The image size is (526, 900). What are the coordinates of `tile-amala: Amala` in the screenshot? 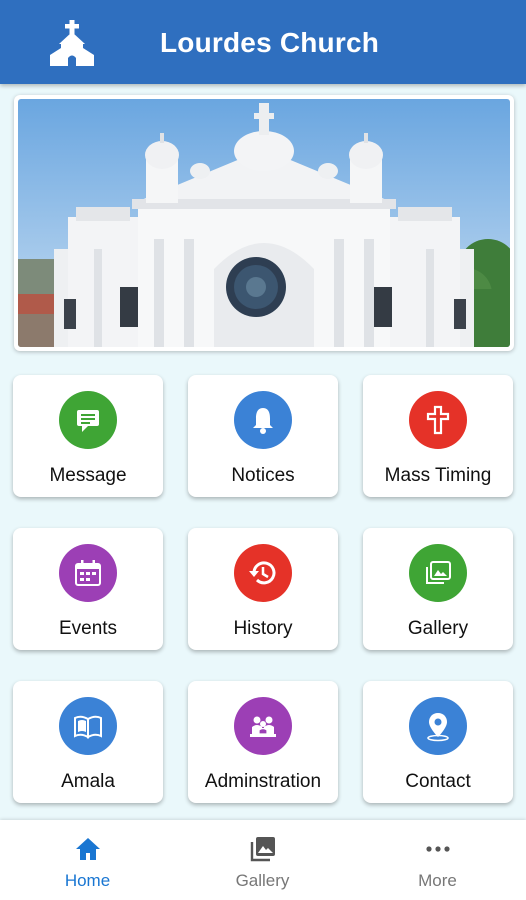 It's located at (88, 742).